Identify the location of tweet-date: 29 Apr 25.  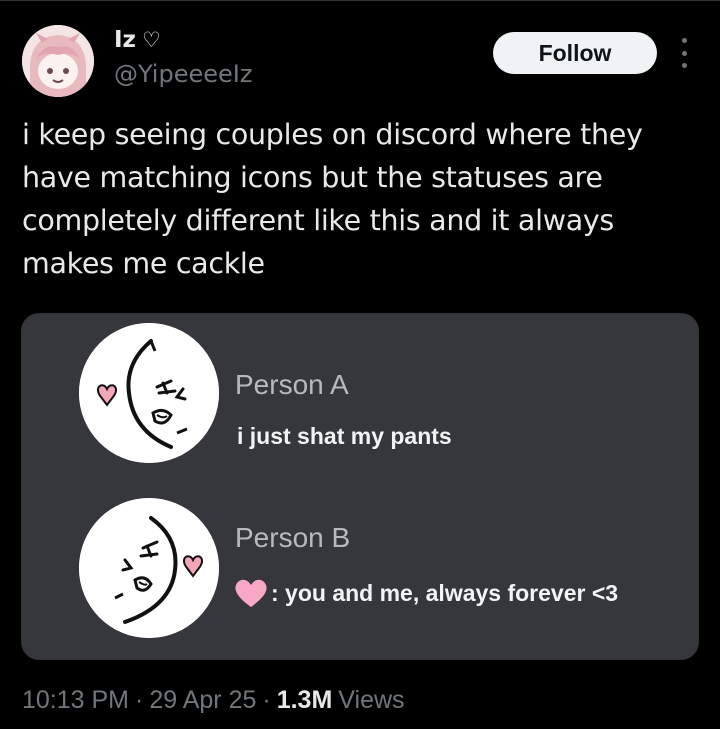
(202, 700).